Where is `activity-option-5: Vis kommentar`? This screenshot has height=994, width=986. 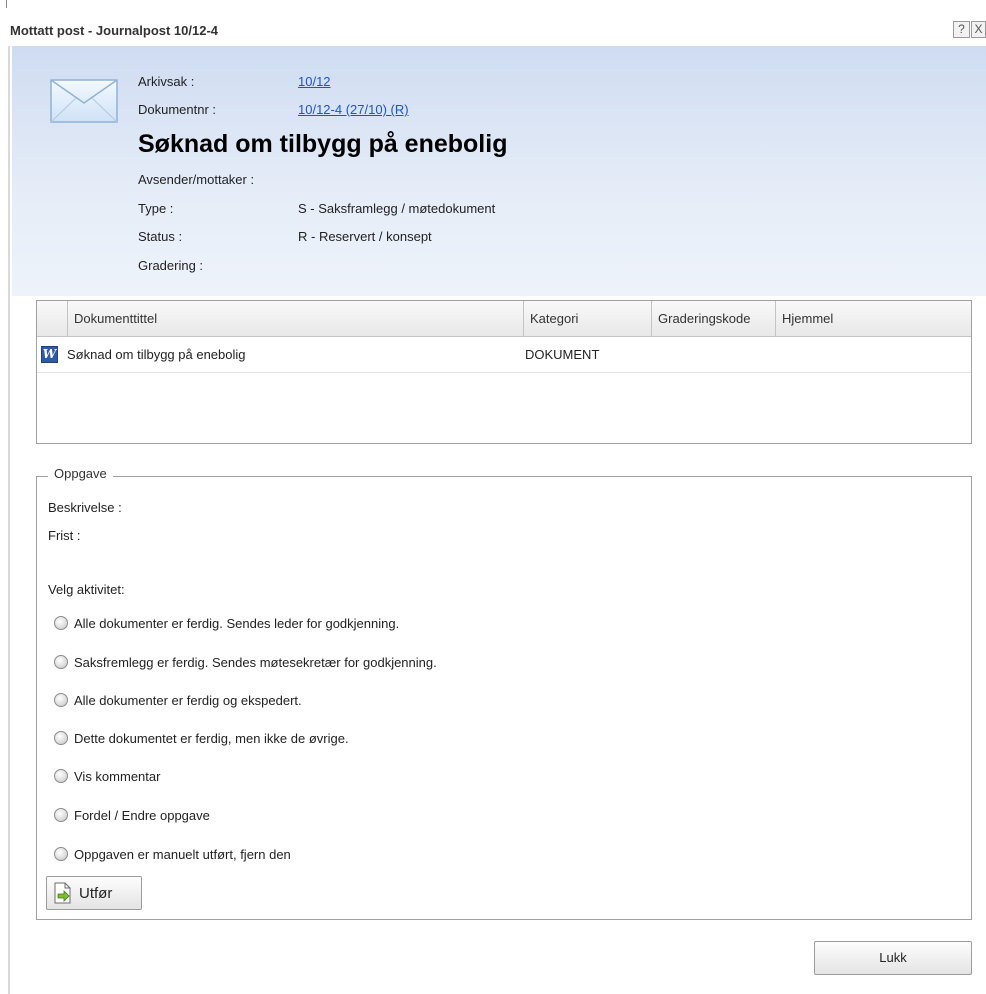
activity-option-5: Vis kommentar is located at coordinates (107, 776).